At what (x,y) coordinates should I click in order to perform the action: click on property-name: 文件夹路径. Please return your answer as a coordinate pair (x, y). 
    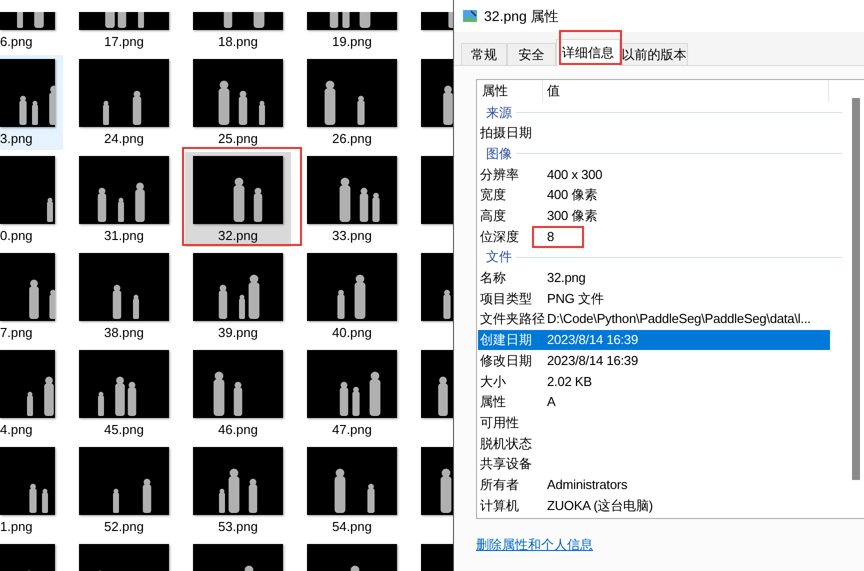
    Looking at the image, I should click on (512, 319).